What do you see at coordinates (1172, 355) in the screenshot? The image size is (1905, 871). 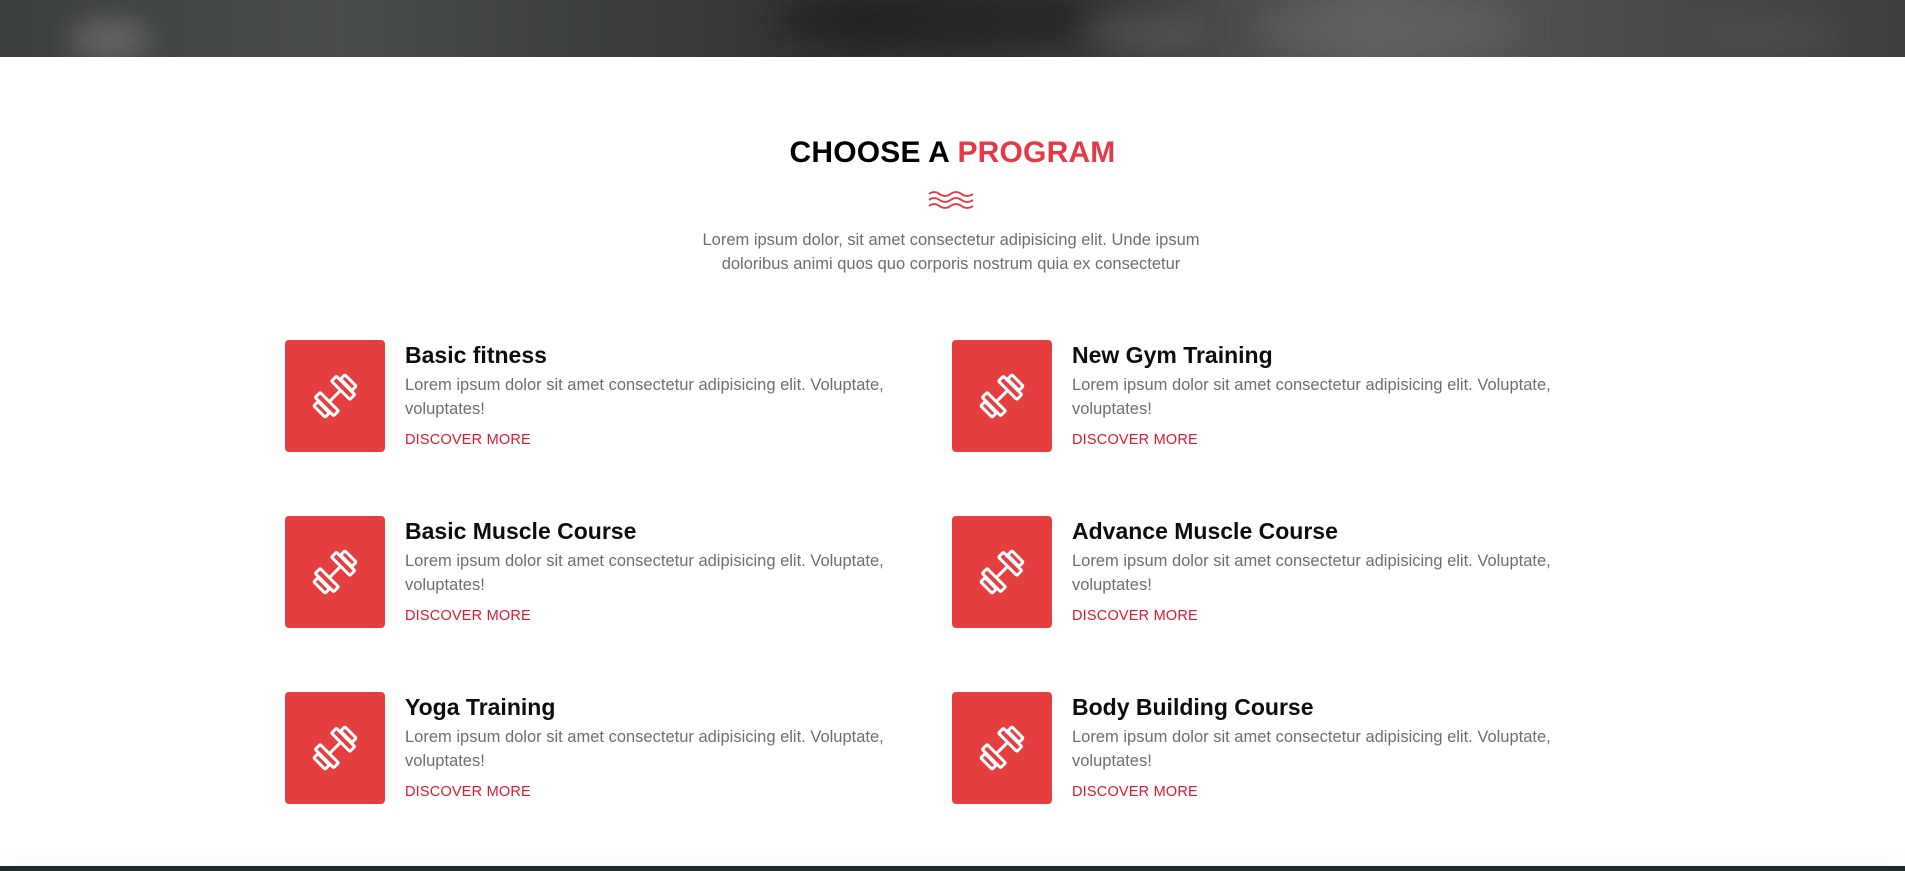 I see `program-title: New Gym Training` at bounding box center [1172, 355].